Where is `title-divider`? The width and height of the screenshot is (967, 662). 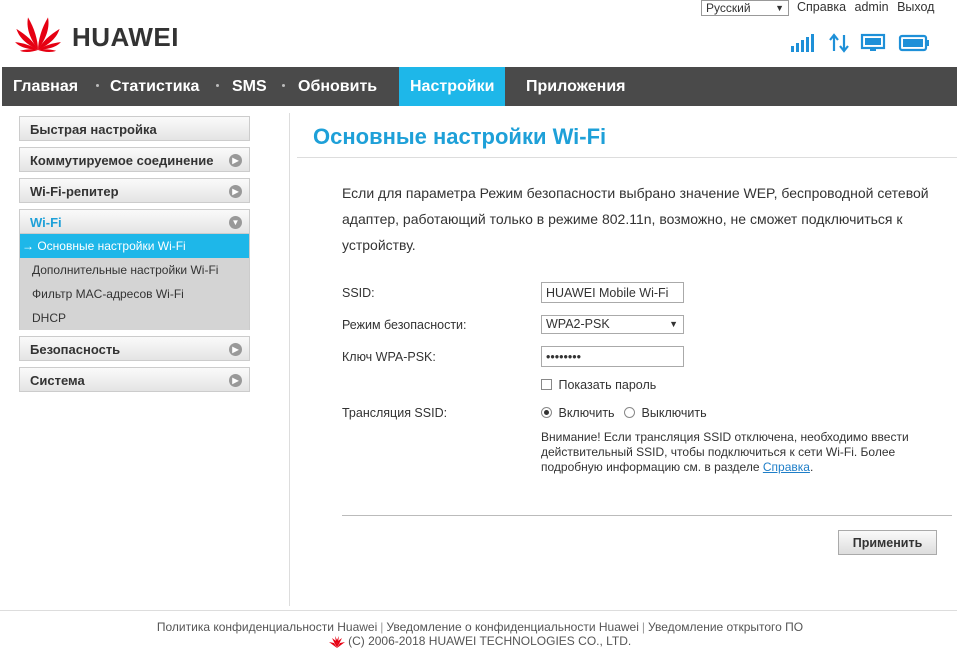
title-divider is located at coordinates (627, 157).